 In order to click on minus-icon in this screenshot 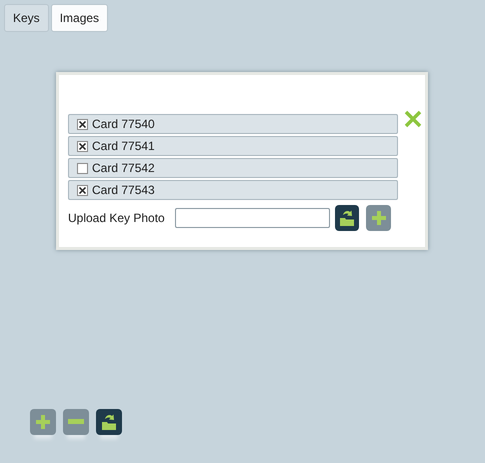, I will do `click(76, 422)`.